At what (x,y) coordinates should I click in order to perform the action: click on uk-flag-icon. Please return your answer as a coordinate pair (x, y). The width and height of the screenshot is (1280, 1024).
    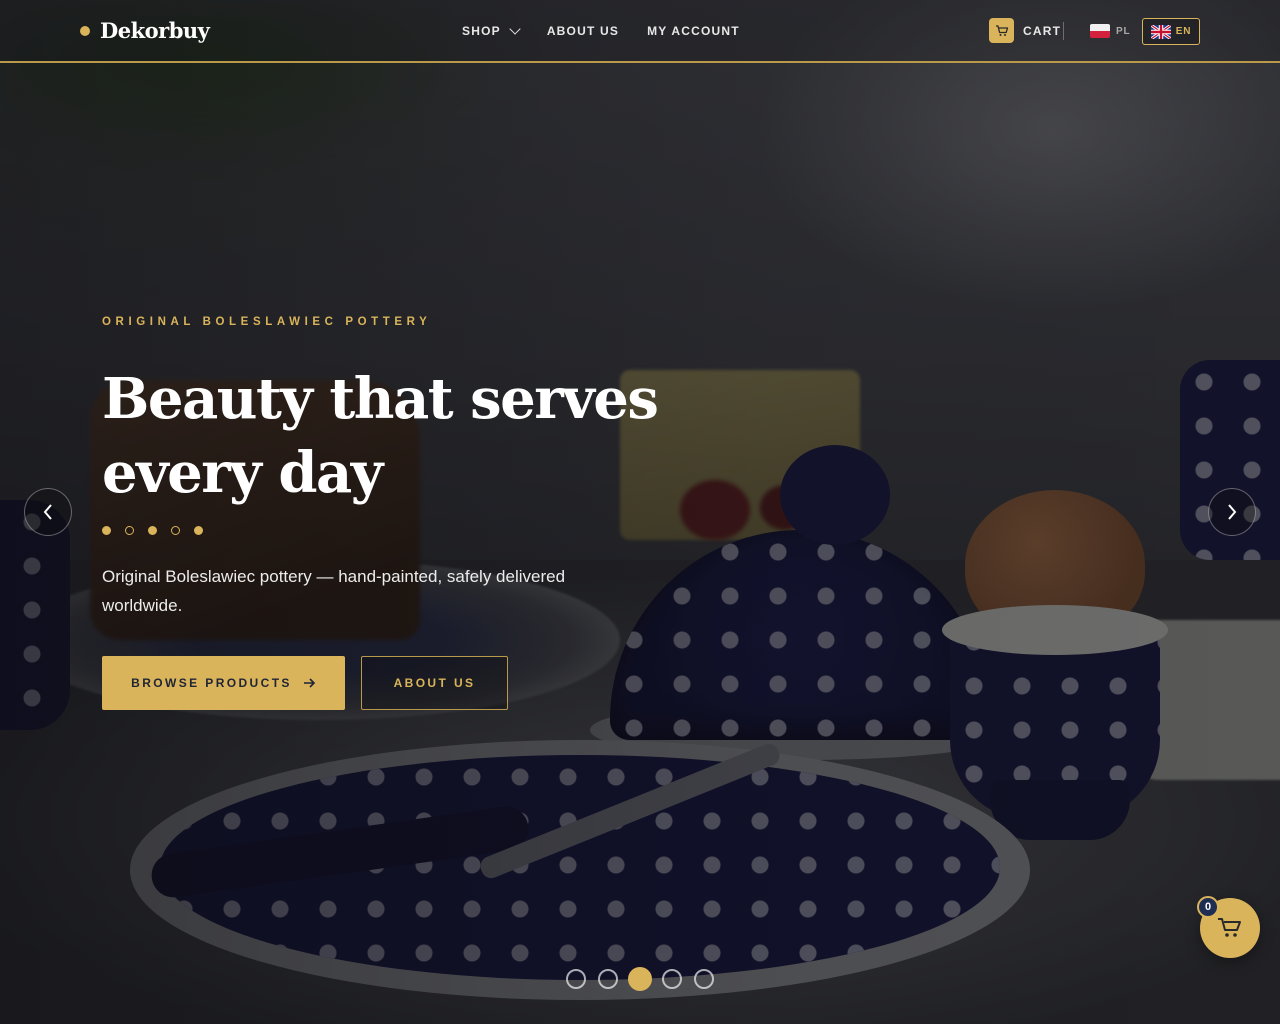
    Looking at the image, I should click on (1160, 31).